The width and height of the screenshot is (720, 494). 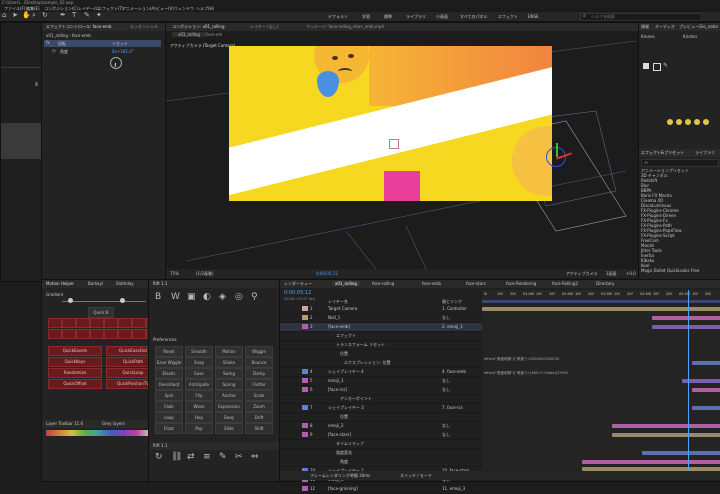 What do you see at coordinates (565, 283) in the screenshot?
I see `timeline-tab-face-rolling2: face-Rolling2` at bounding box center [565, 283].